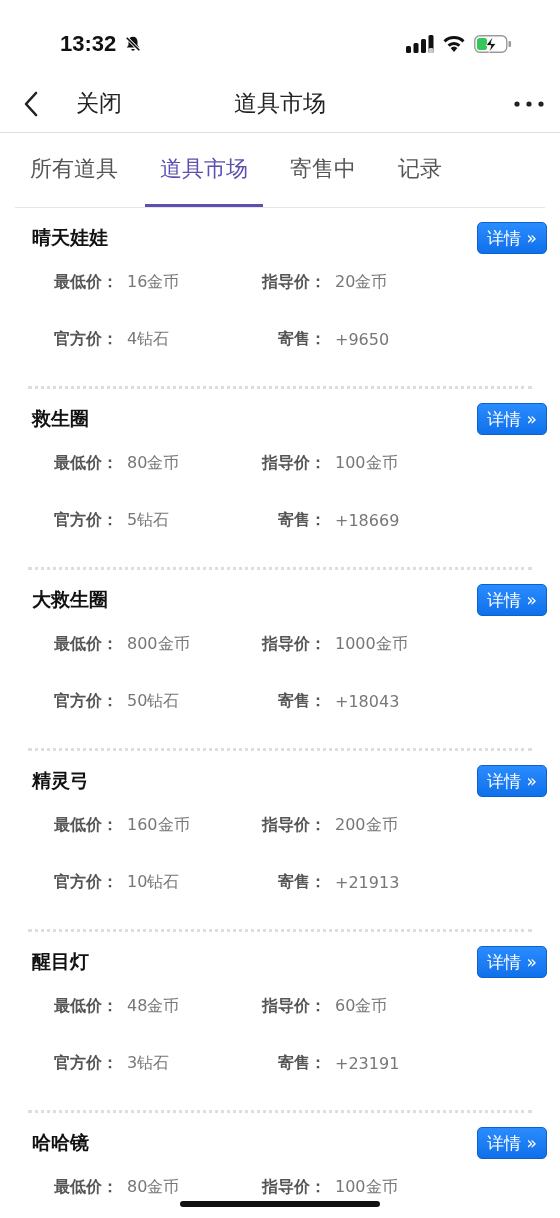  Describe the element at coordinates (362, 282) in the screenshot. I see `field-value: 20金币` at that location.